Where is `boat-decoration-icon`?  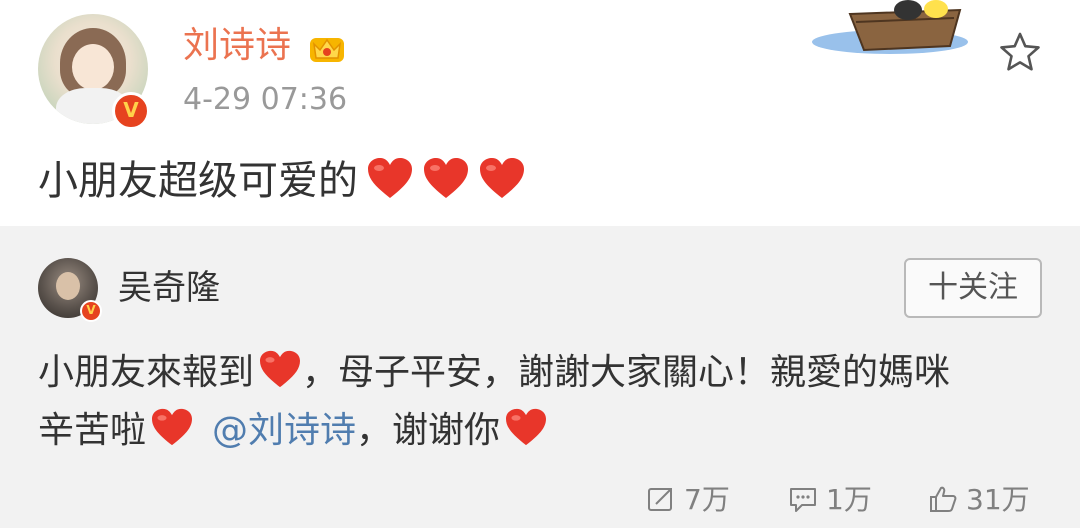 boat-decoration-icon is located at coordinates (890, 27).